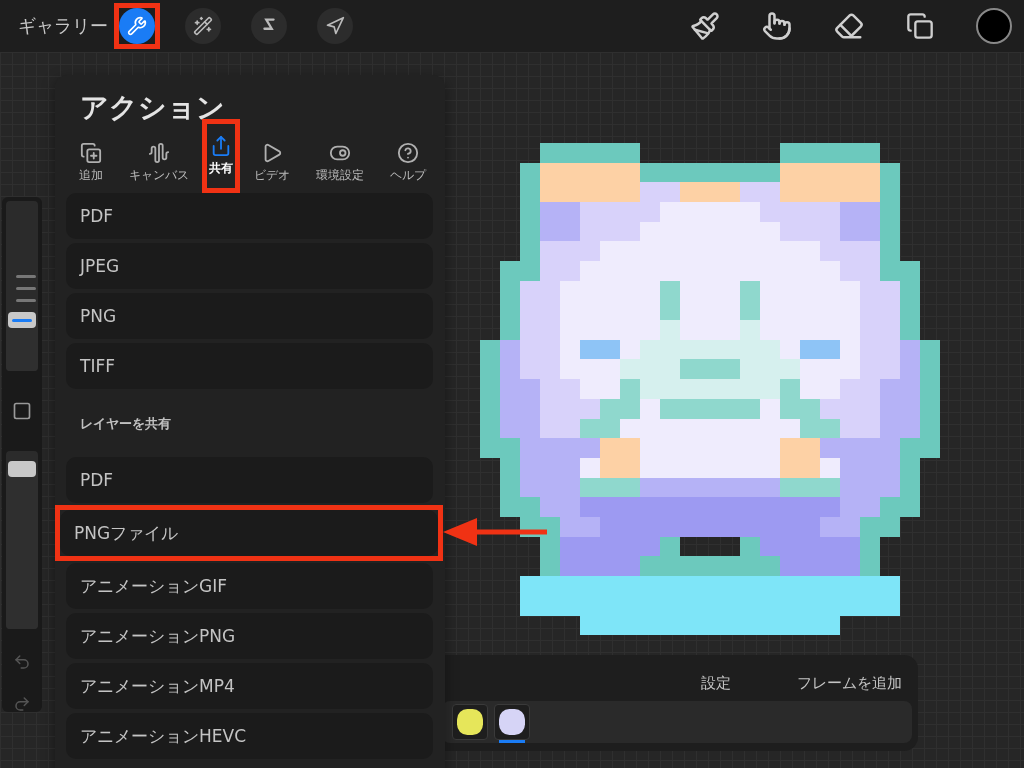  What do you see at coordinates (249, 366) in the screenshot?
I see `export-option: TIFF` at bounding box center [249, 366].